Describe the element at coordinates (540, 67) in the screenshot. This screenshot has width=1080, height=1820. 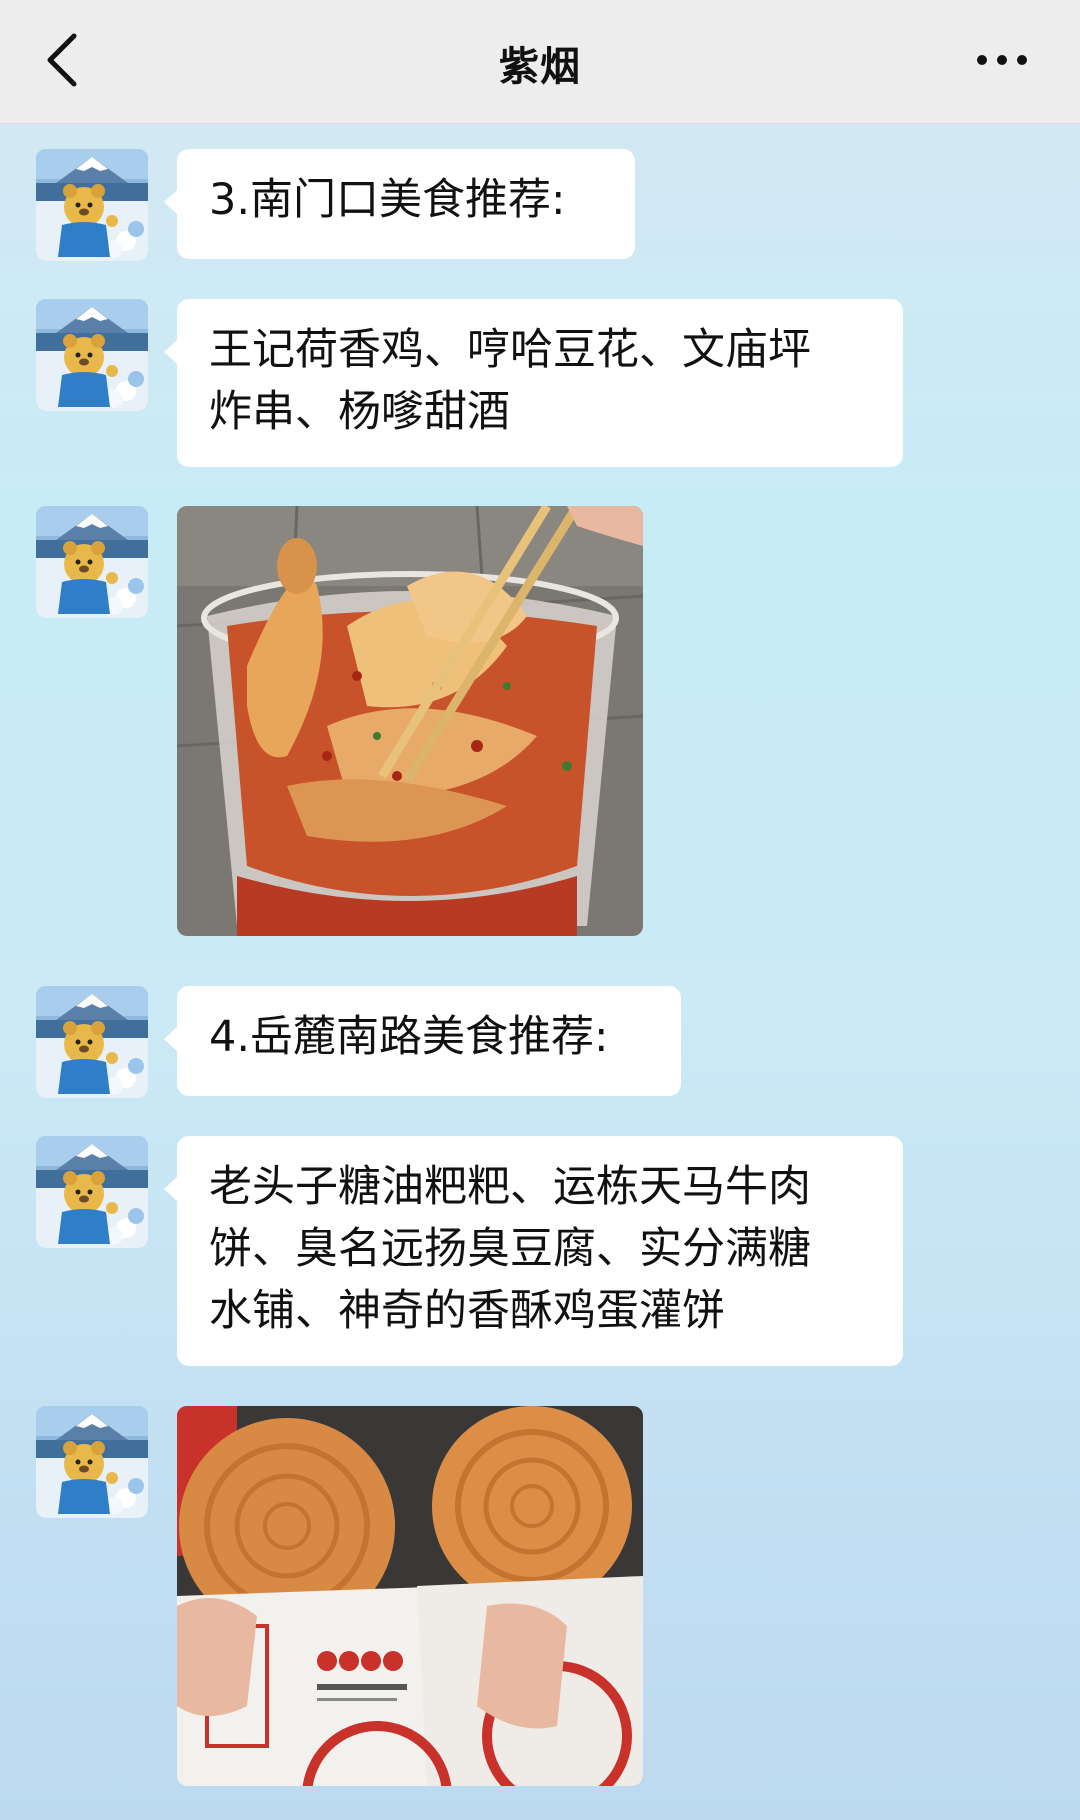
I see `chat-title: 紫烟` at that location.